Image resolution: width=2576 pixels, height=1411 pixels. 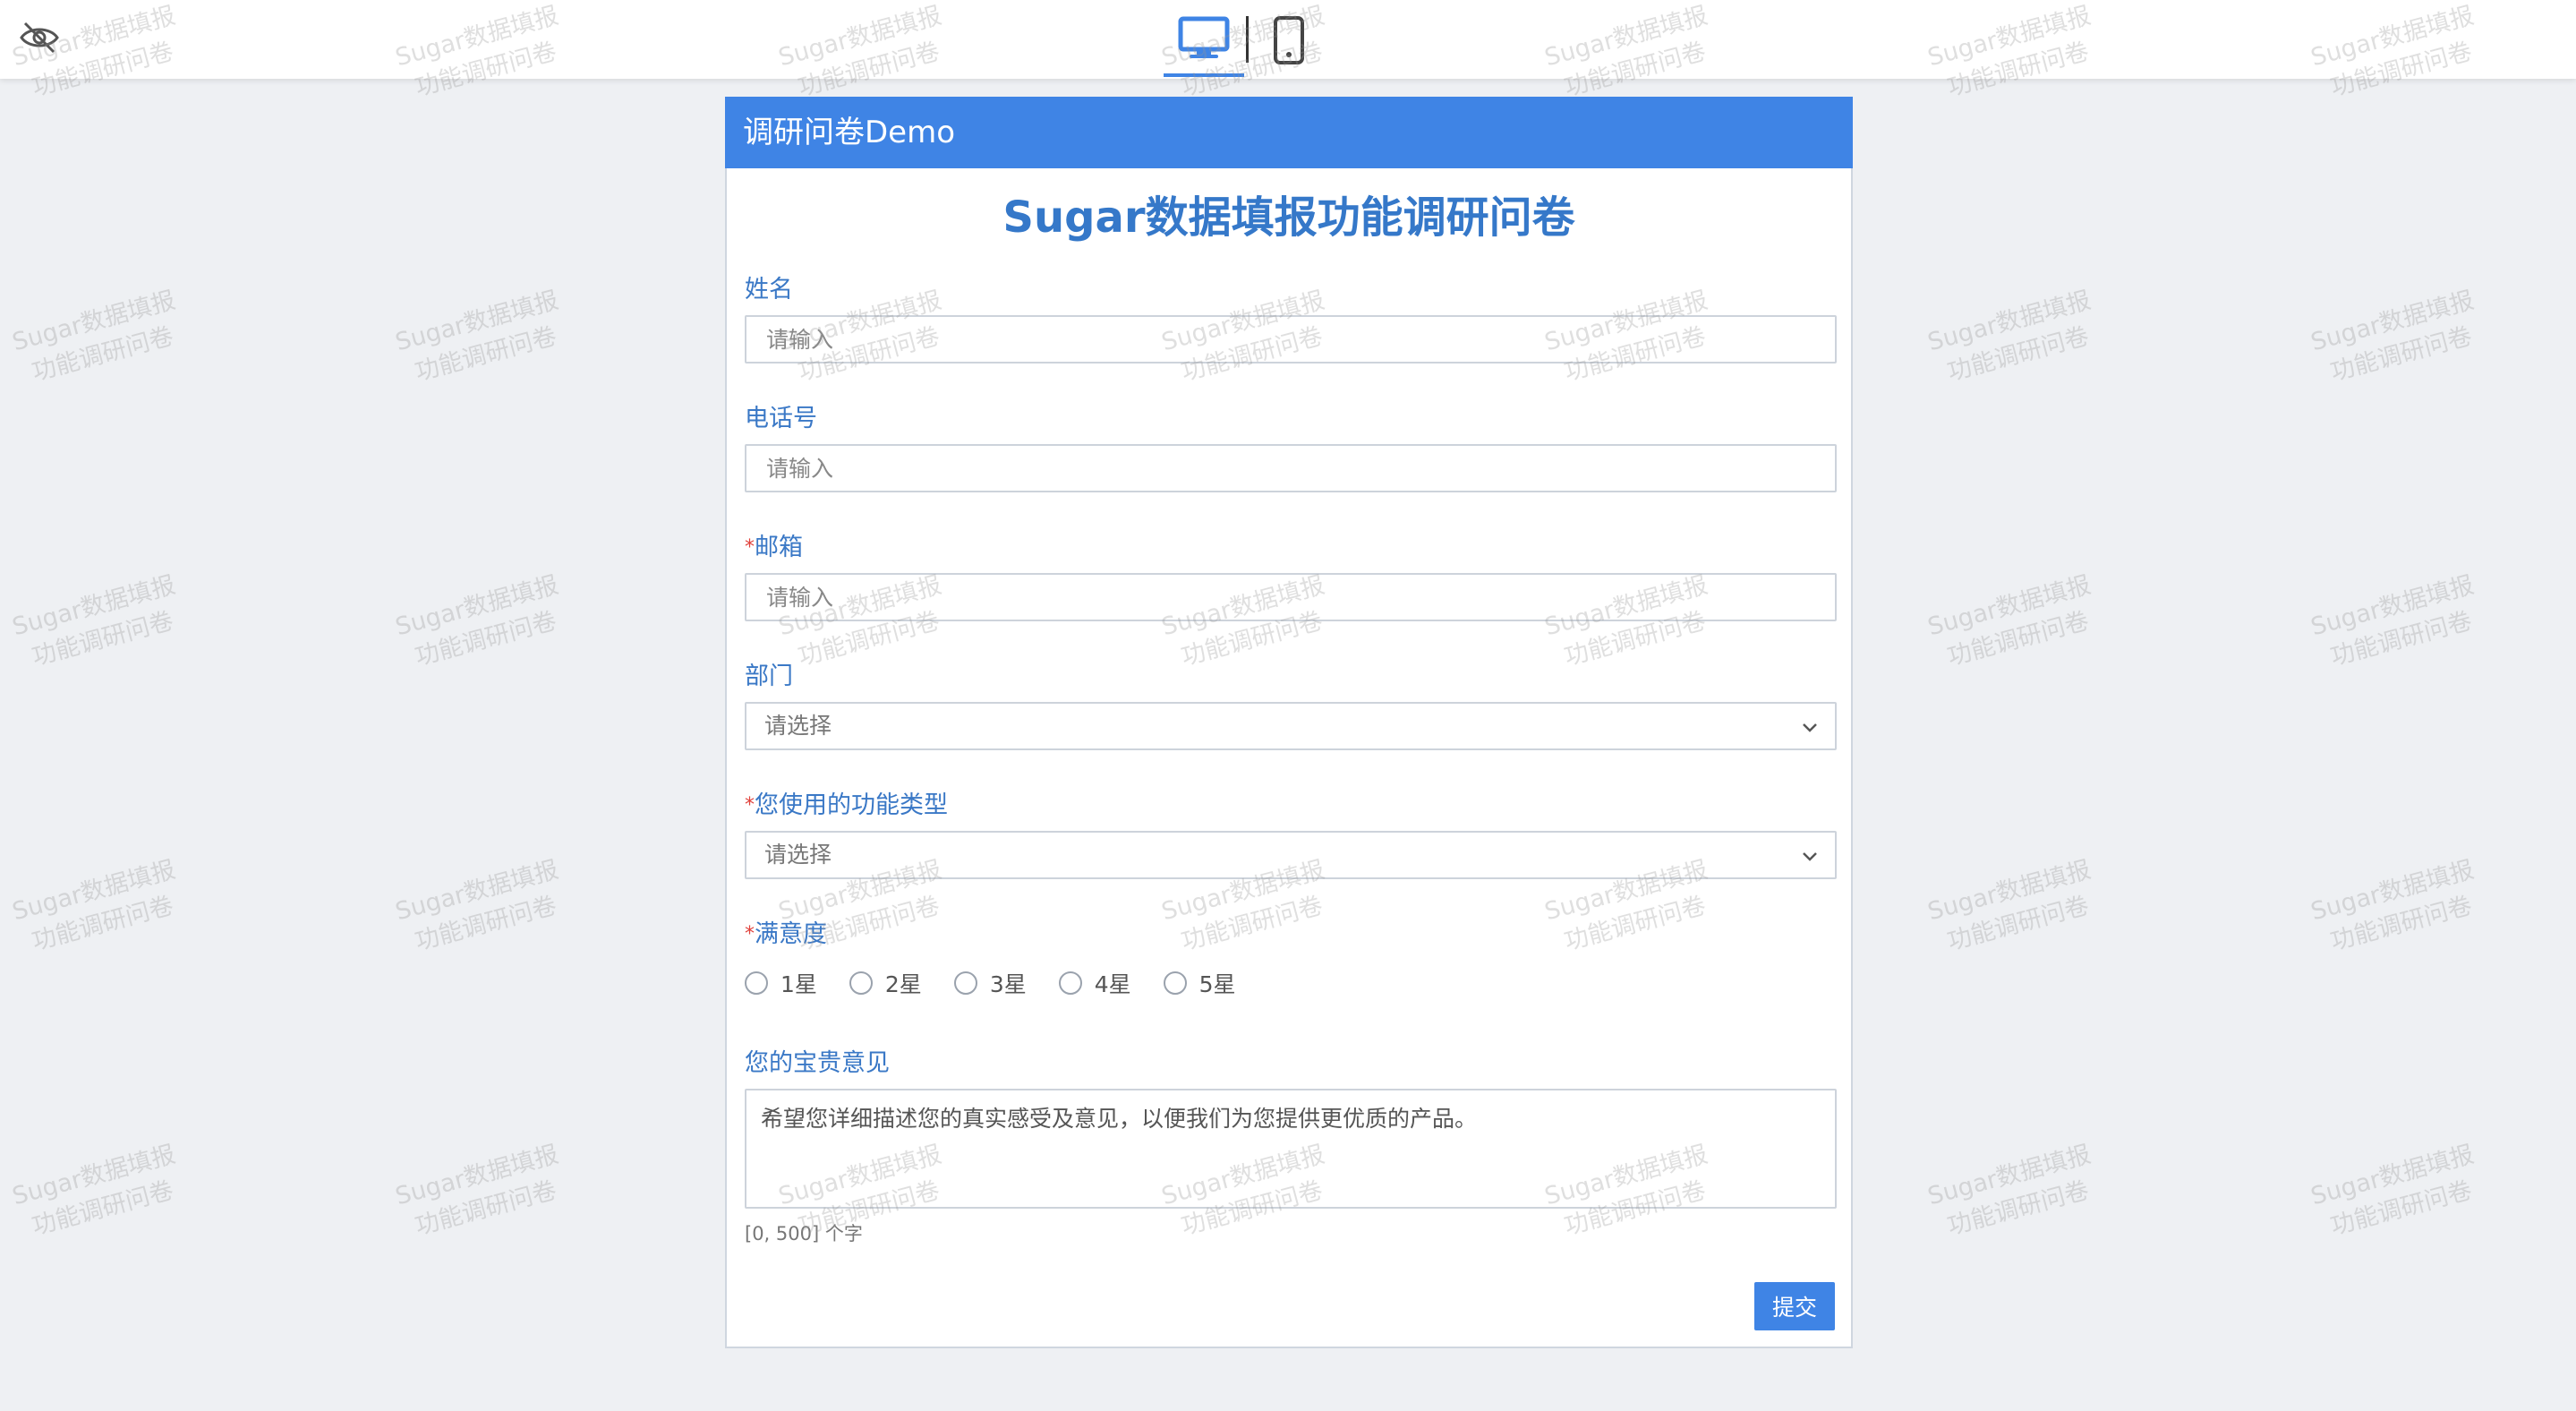 I want to click on mobile-icon, so click(x=1289, y=40).